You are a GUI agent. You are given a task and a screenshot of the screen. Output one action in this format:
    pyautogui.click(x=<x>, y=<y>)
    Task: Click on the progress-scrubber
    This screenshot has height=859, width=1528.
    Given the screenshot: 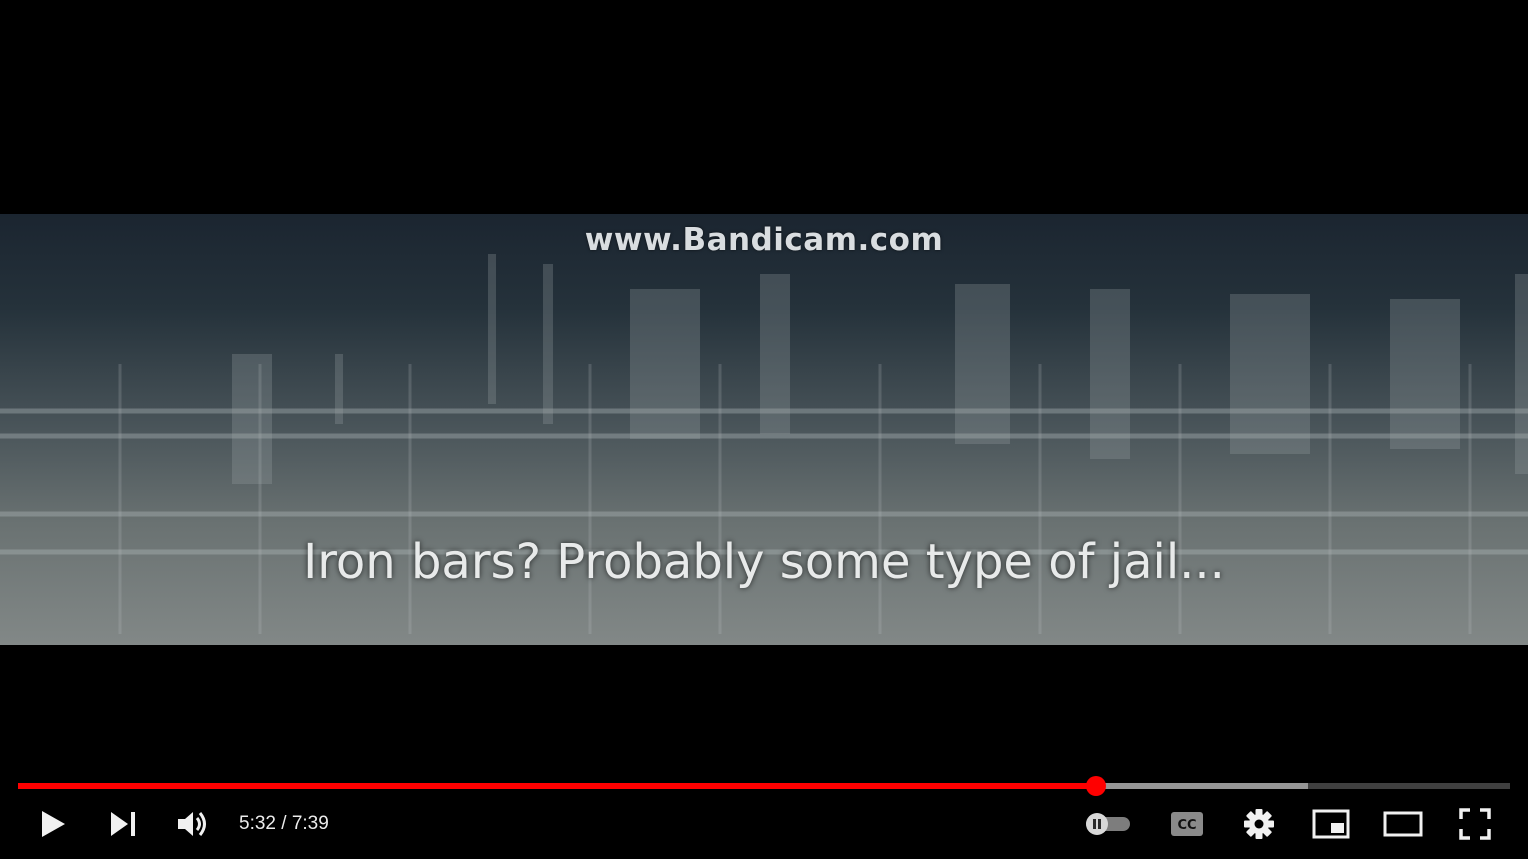 What is the action you would take?
    pyautogui.click(x=1096, y=786)
    